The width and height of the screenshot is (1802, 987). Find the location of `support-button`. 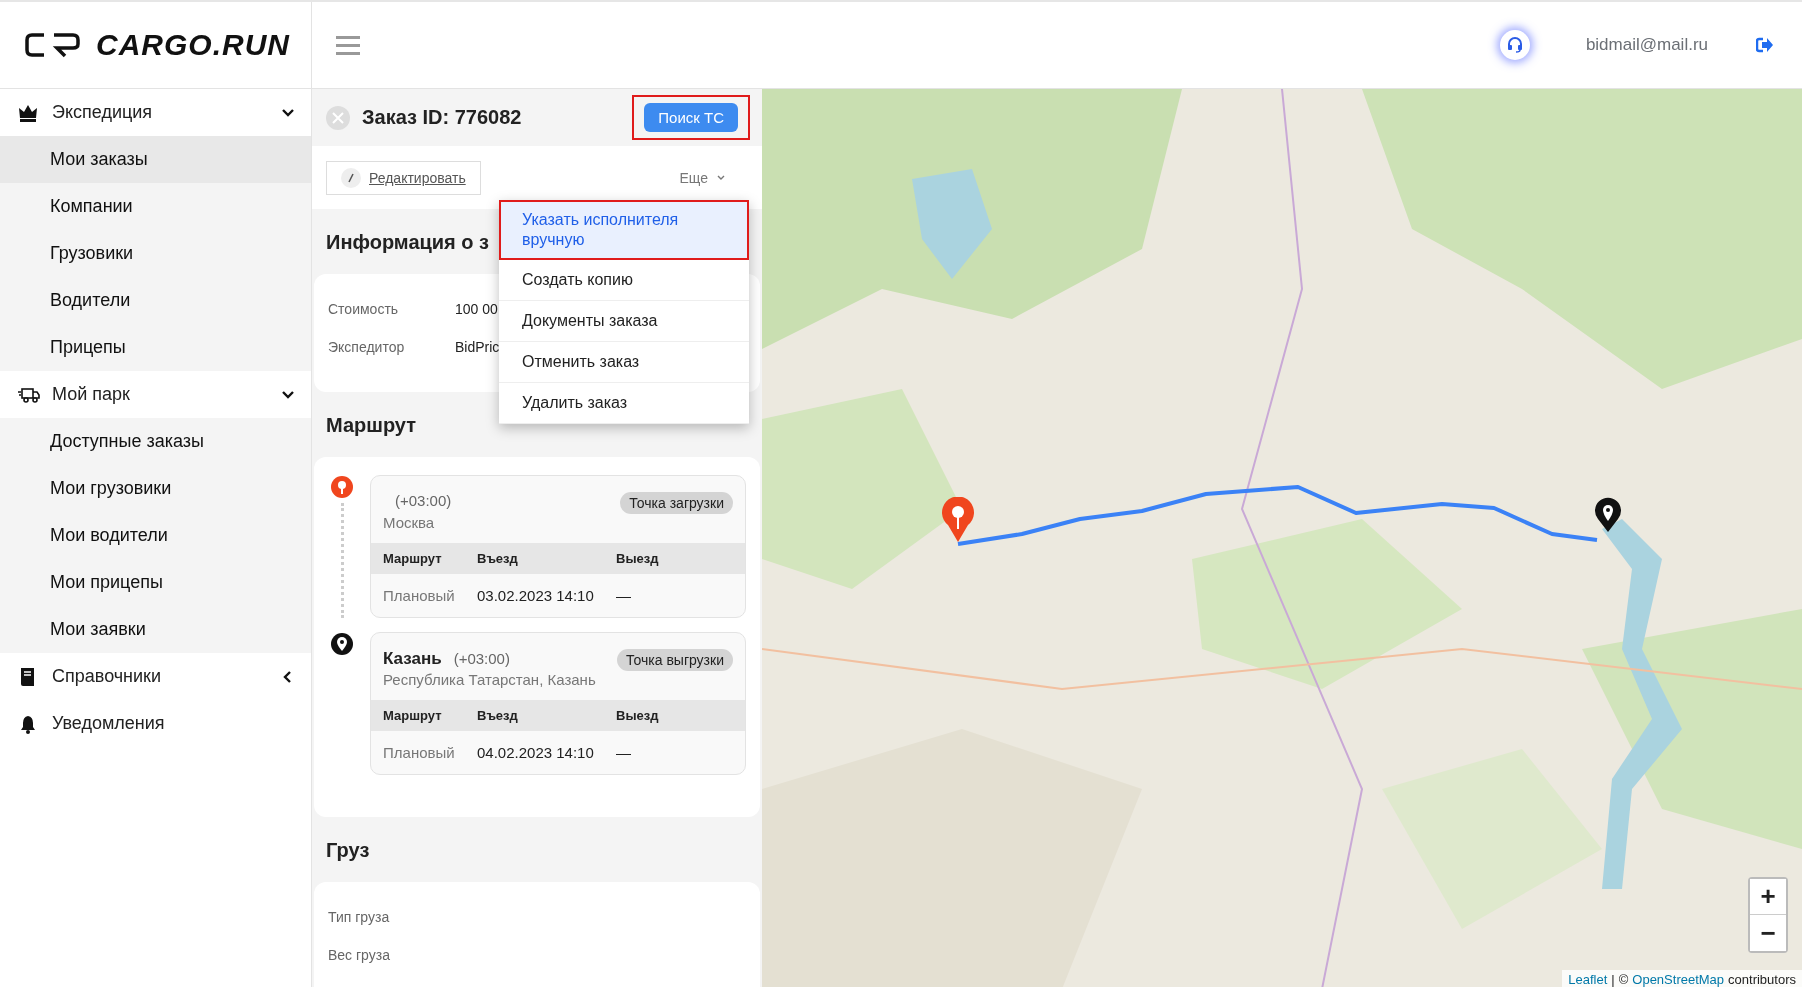

support-button is located at coordinates (1514, 45).